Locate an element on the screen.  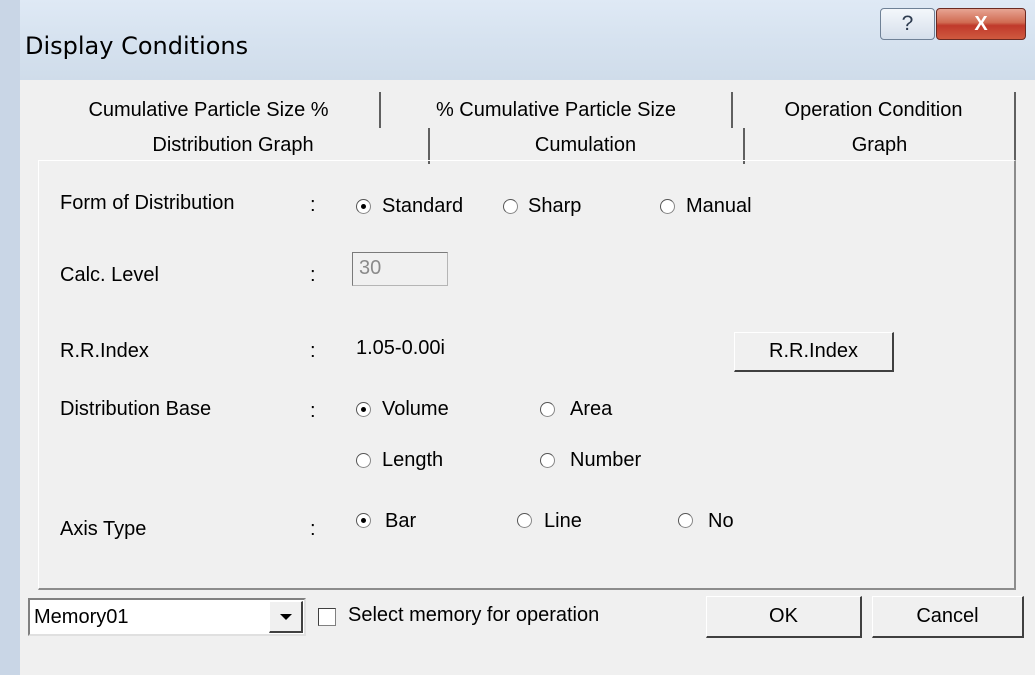
rr-index-value: 1.05-0.00i is located at coordinates (400, 348).